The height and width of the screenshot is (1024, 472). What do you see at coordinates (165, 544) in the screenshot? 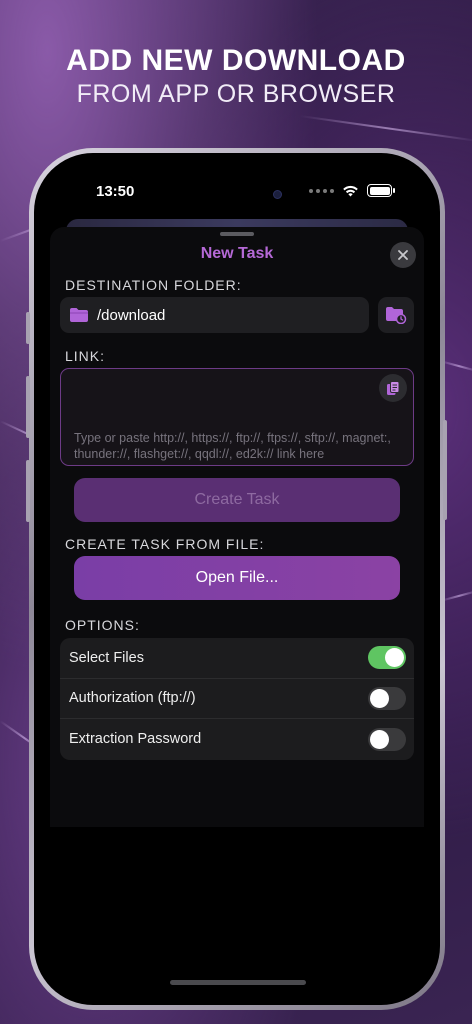
I see `create-from-file-label: CREATE TASK FROM FILE:` at bounding box center [165, 544].